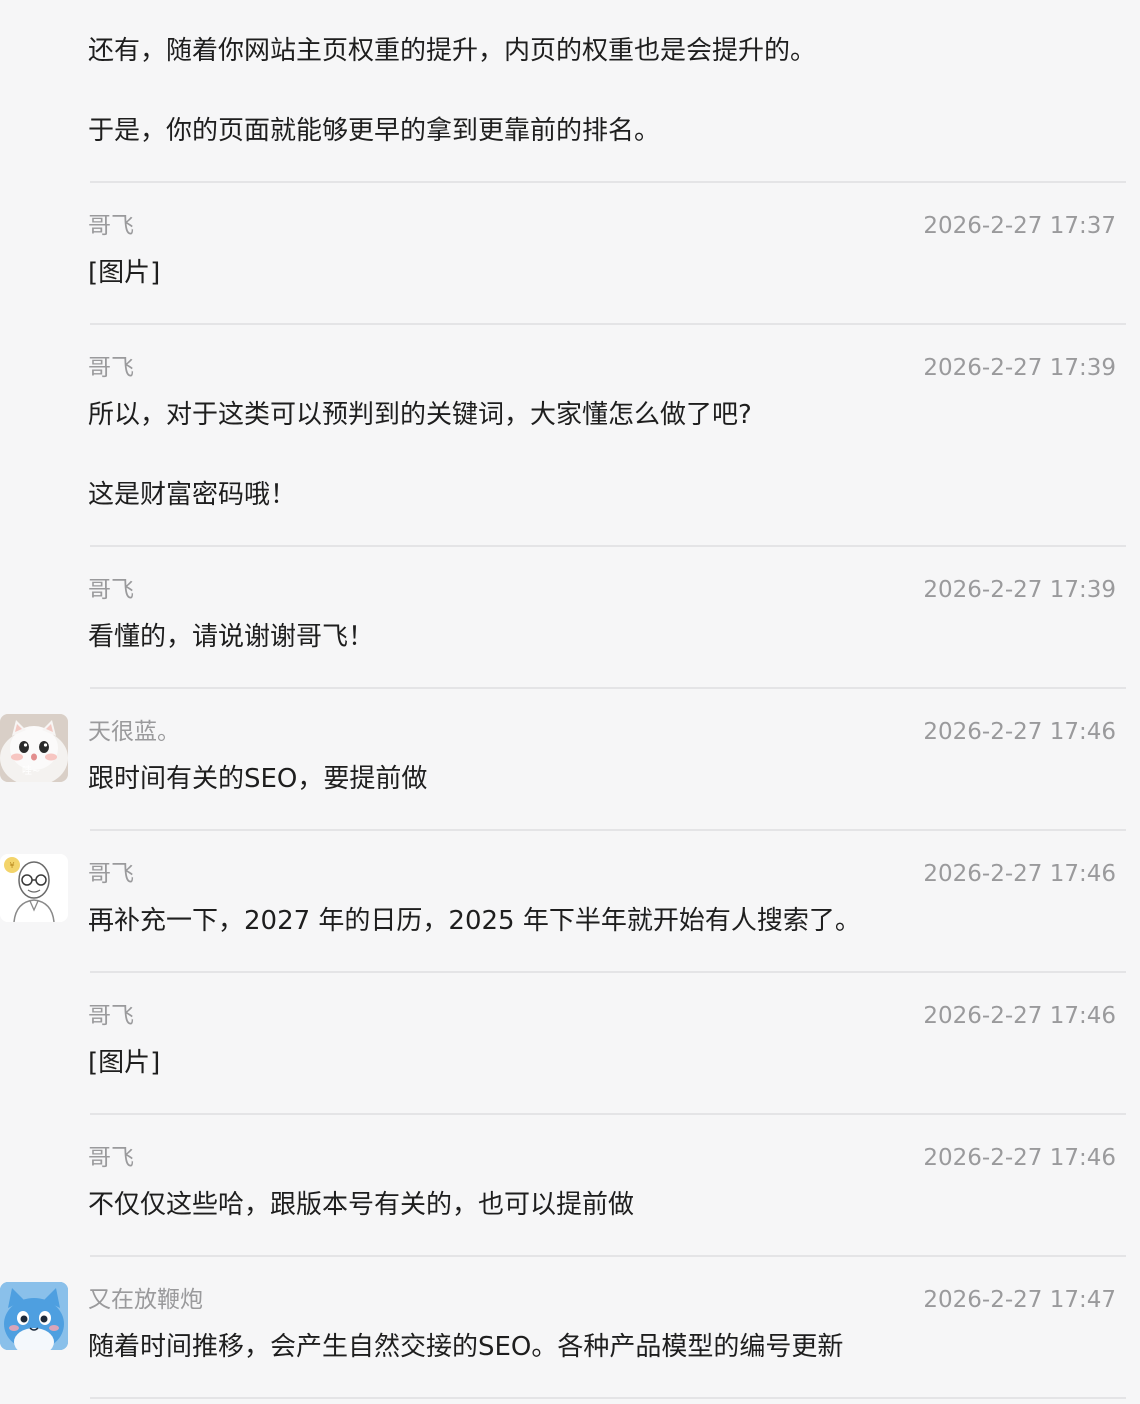  I want to click on message-time: 2026-2-27 17:47, so click(1019, 1300).